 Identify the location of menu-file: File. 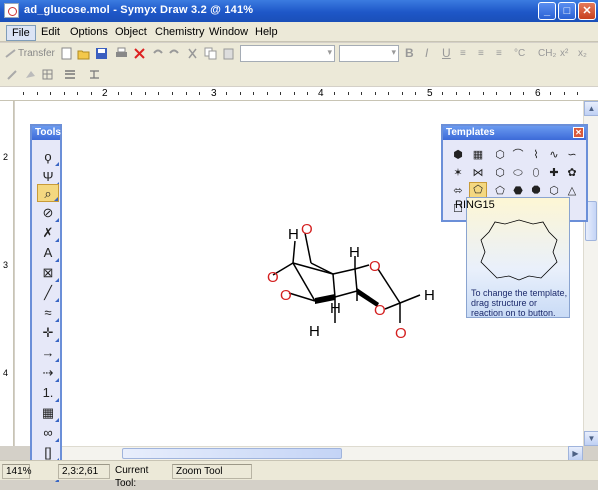
(21, 33).